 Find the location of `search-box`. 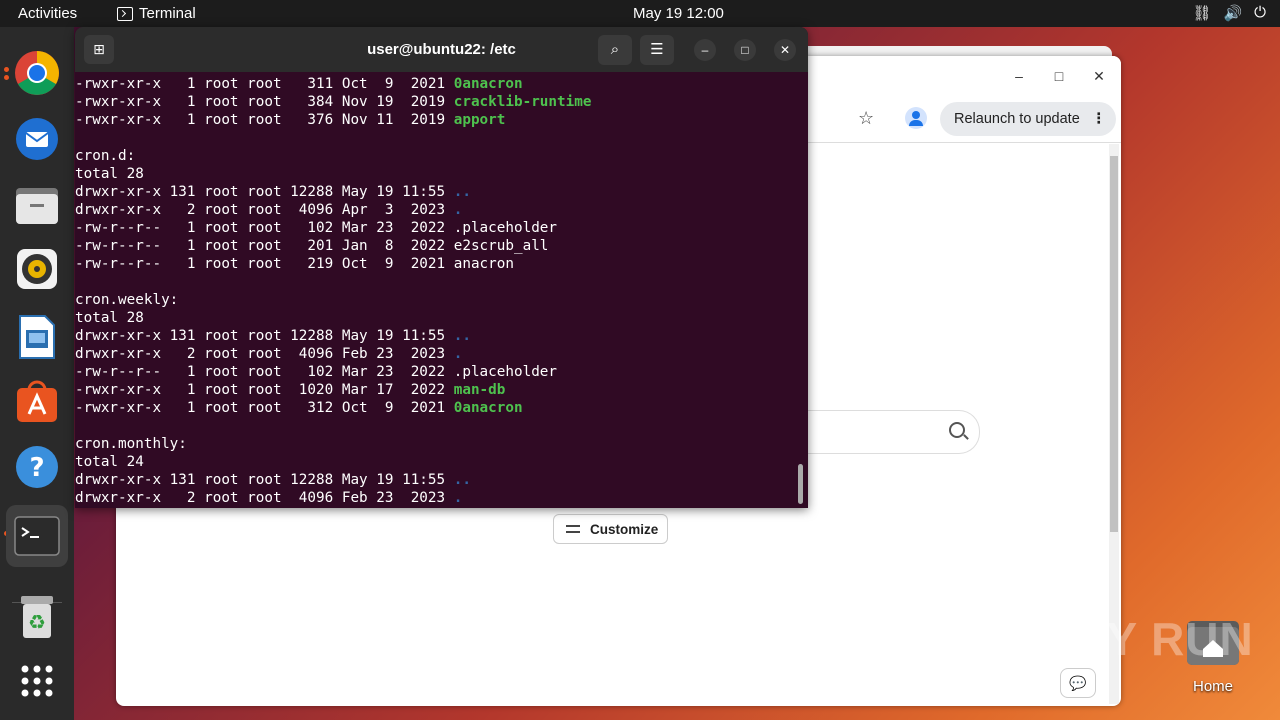

search-box is located at coordinates (893, 432).